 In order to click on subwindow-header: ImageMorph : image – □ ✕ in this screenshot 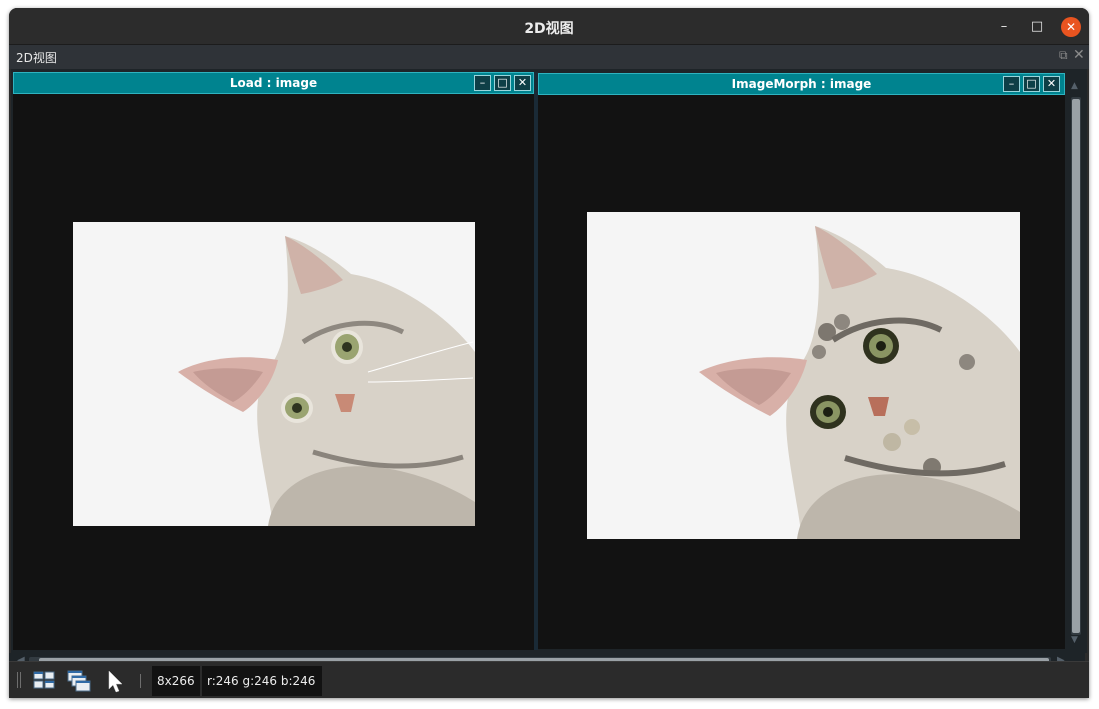, I will do `click(801, 84)`.